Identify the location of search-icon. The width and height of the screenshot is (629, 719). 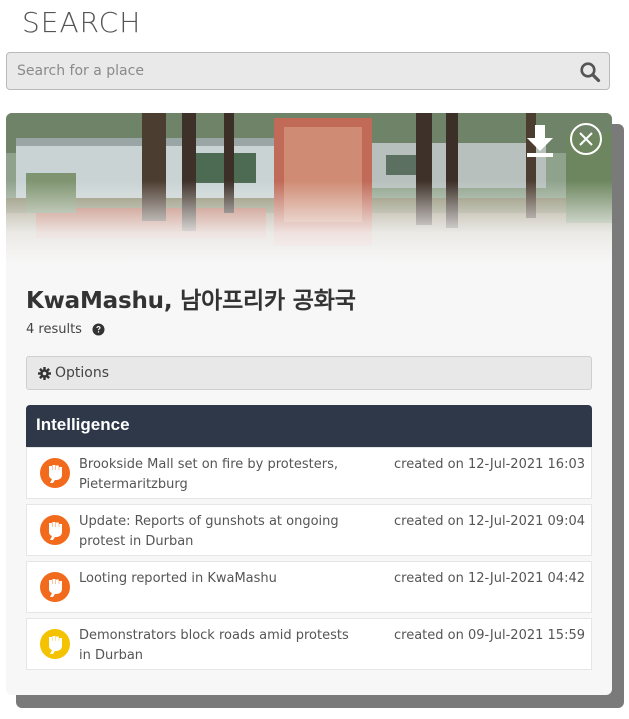
(590, 72).